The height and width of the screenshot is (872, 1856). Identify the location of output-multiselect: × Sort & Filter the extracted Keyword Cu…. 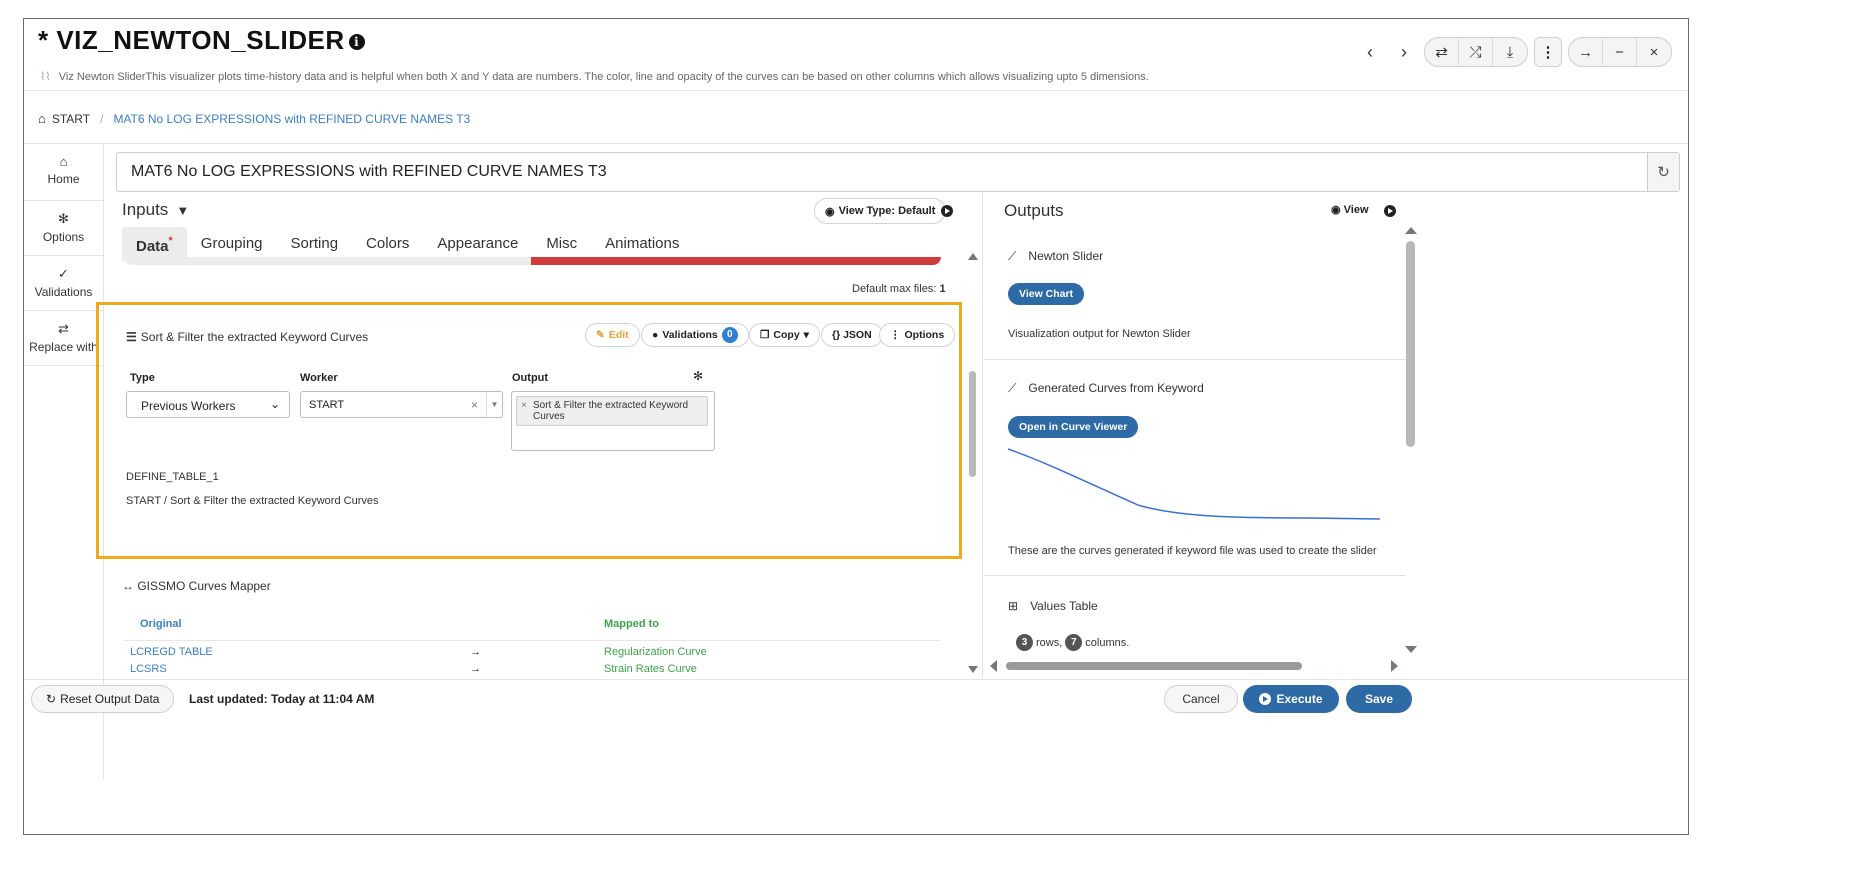
(613, 421).